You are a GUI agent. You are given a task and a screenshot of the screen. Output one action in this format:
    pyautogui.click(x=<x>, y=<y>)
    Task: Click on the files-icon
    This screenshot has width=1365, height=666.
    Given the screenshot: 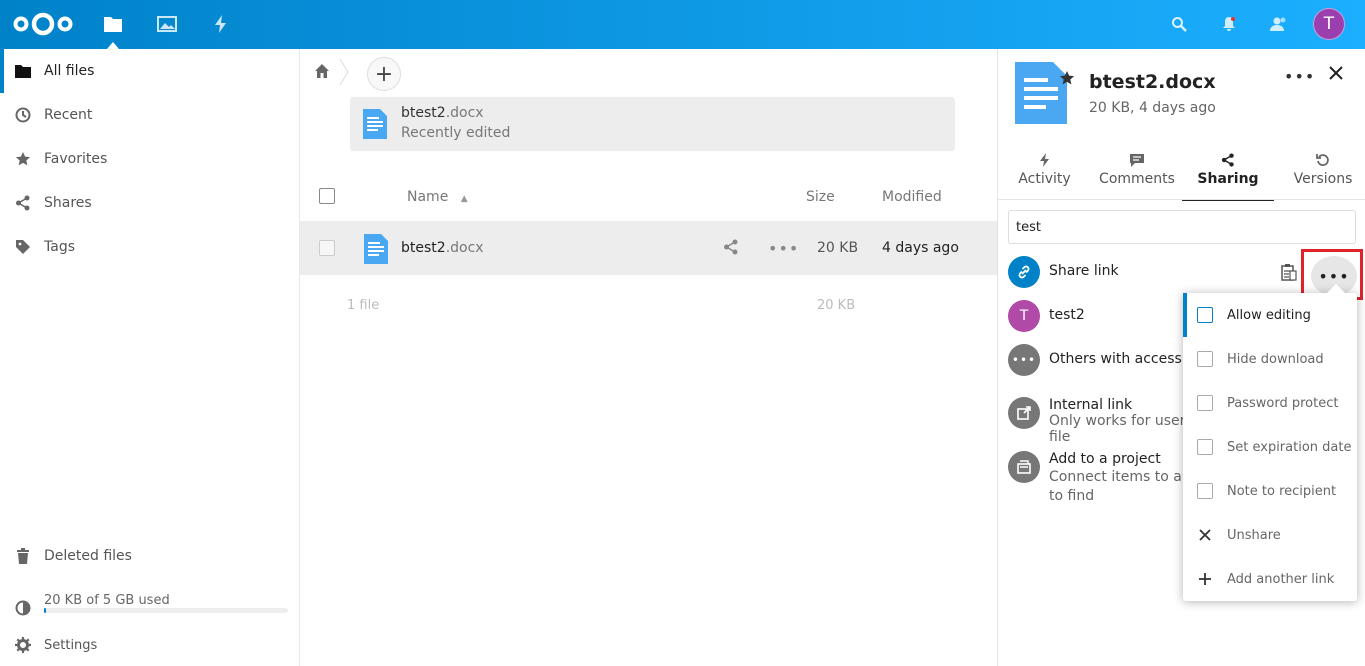 What is the action you would take?
    pyautogui.click(x=113, y=30)
    